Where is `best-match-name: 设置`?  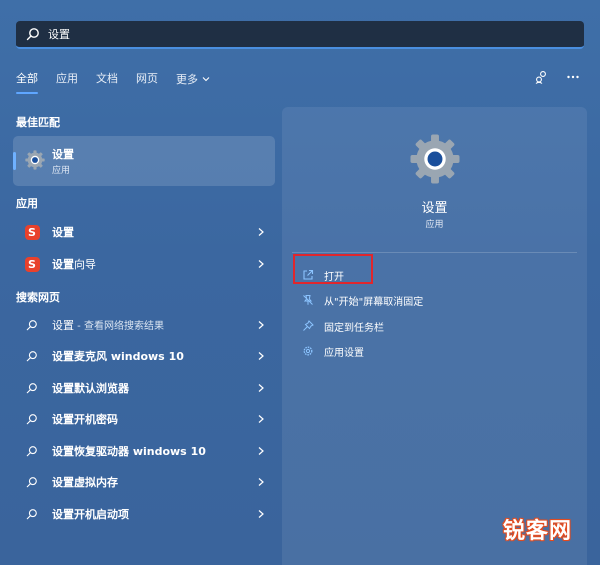 best-match-name: 设置 is located at coordinates (63, 154).